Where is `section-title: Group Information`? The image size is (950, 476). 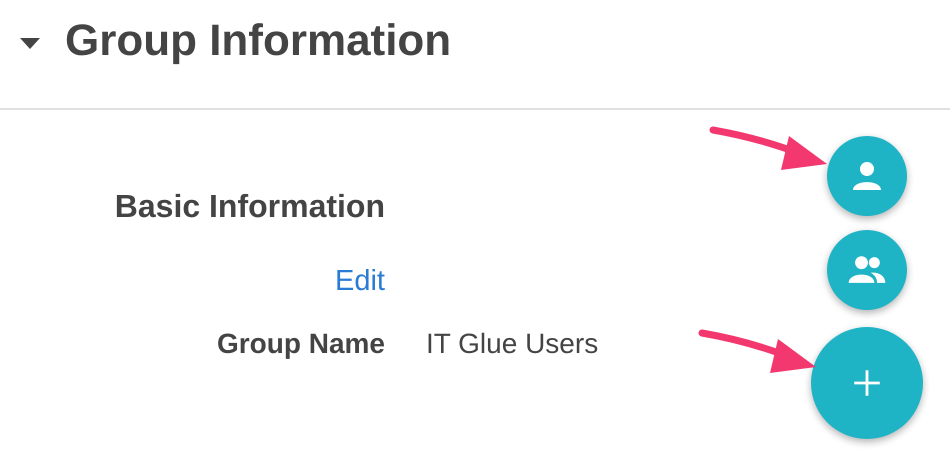
section-title: Group Information is located at coordinates (258, 41).